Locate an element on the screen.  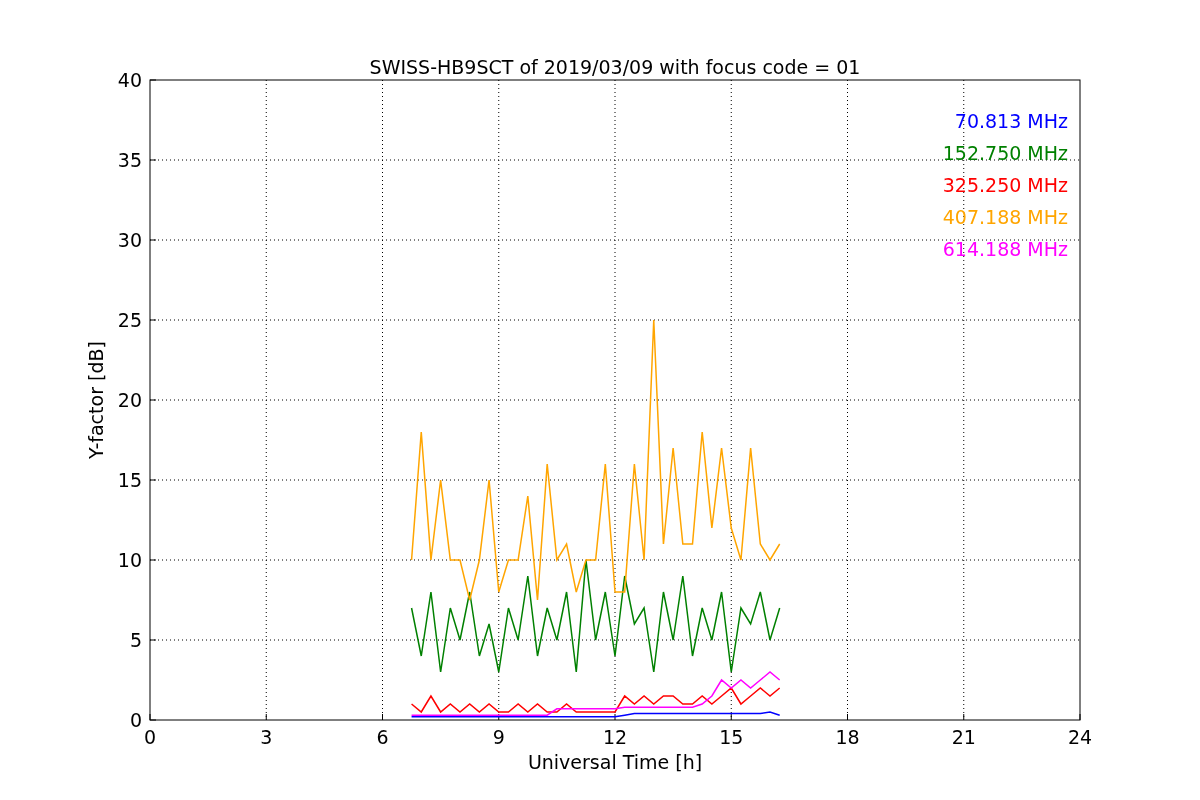
x-tick-label: 9 is located at coordinates (498, 737).